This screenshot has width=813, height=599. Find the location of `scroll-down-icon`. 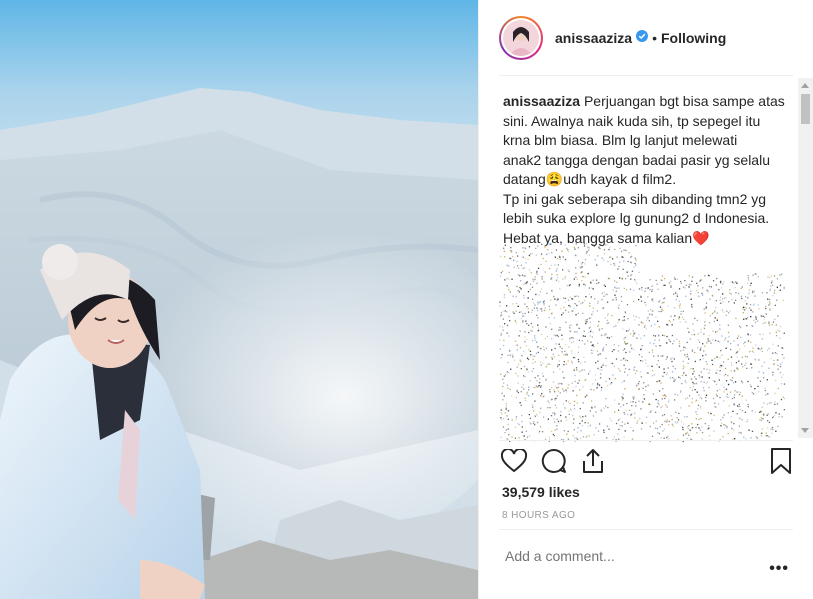

scroll-down-icon is located at coordinates (805, 430).